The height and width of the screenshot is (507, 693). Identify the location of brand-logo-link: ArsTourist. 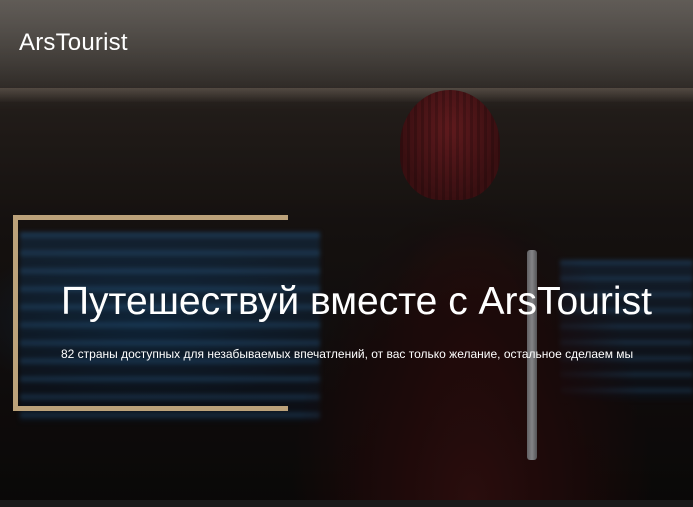
(73, 43).